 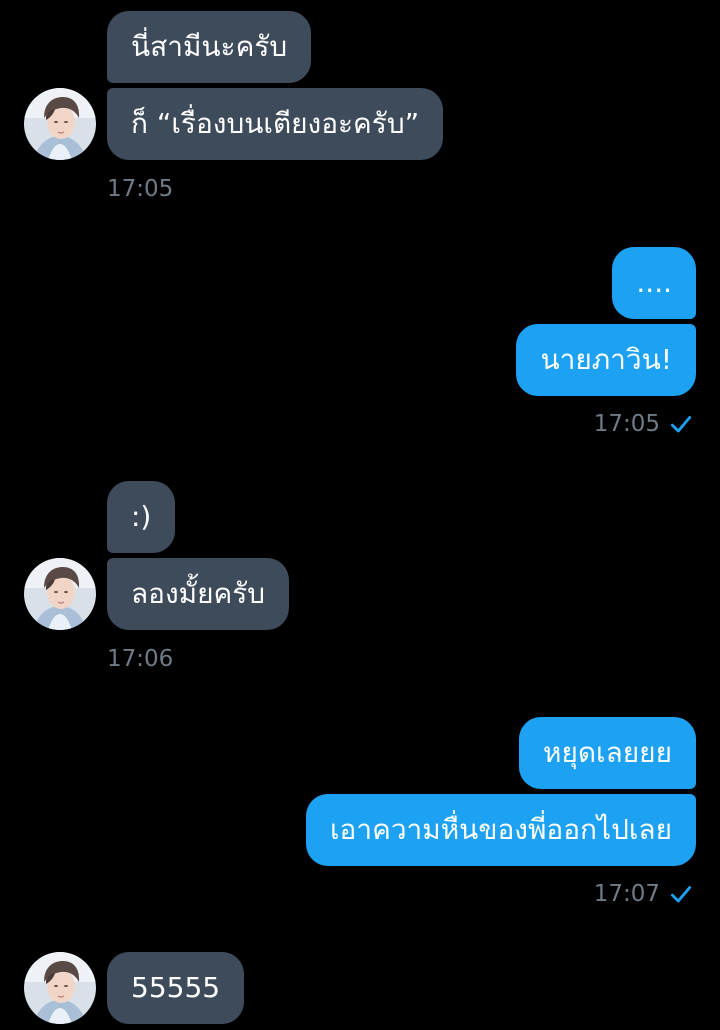 What do you see at coordinates (275, 124) in the screenshot?
I see `incoming-message: ก็ “เรื่องบนเตียงอะครับ”` at bounding box center [275, 124].